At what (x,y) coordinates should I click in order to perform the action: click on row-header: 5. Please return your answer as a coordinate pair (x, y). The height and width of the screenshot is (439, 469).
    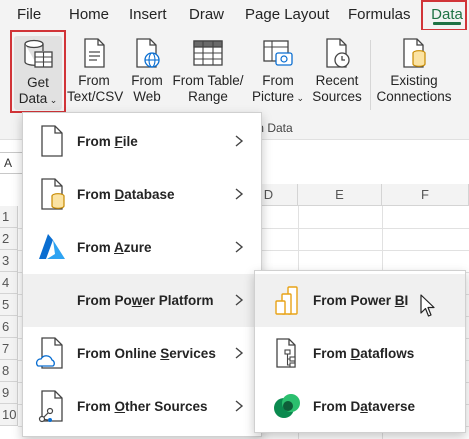
    Looking at the image, I should click on (9, 305).